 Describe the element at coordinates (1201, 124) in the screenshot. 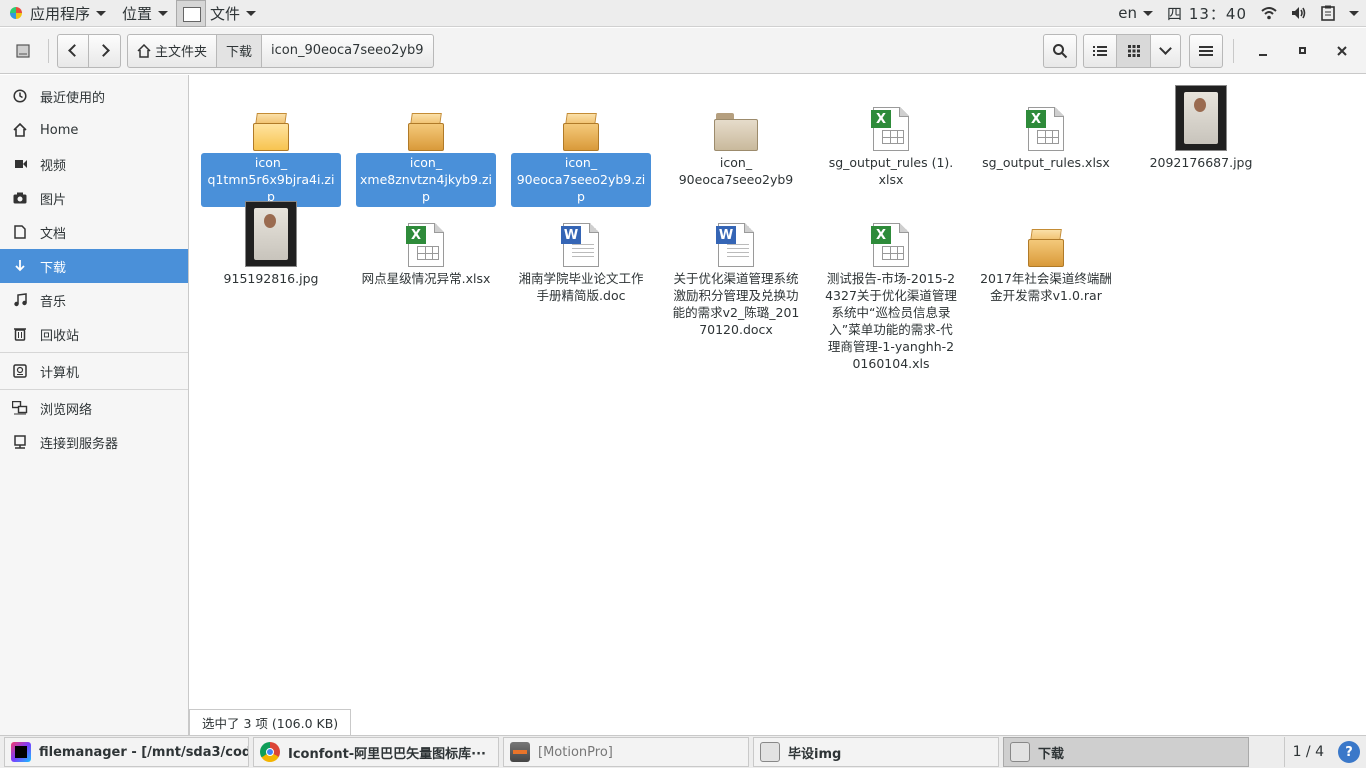

I see `file-item: 2092176687.jpg` at that location.